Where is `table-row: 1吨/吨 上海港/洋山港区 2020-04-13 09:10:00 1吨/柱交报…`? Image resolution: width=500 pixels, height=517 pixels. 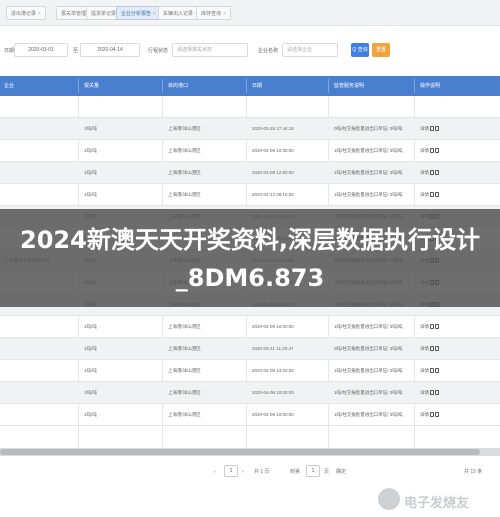 table-row: 1吨/吨 上海港/洋山港区 2020-04-13 09:10:00 1吨/柱交报… is located at coordinates (250, 195).